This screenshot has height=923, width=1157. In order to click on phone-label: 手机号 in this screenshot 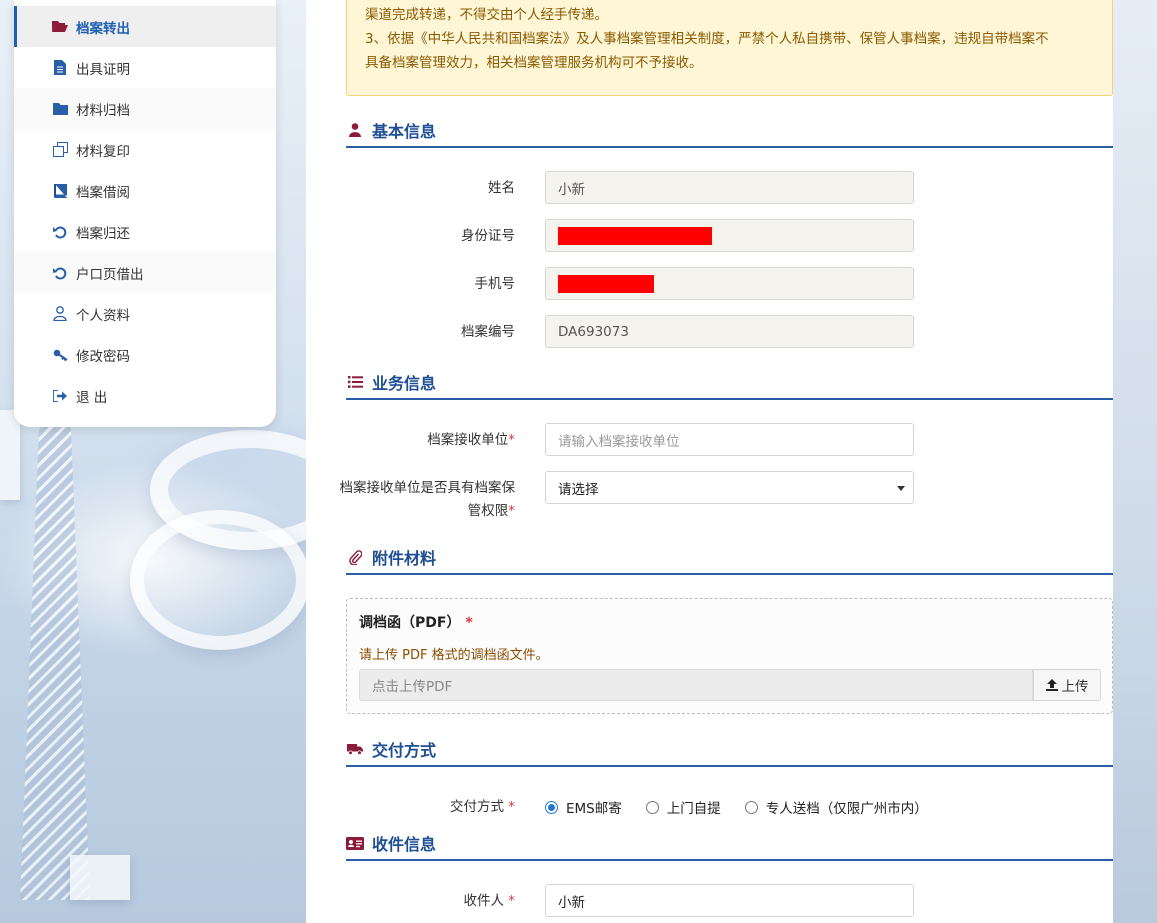, I will do `click(495, 284)`.